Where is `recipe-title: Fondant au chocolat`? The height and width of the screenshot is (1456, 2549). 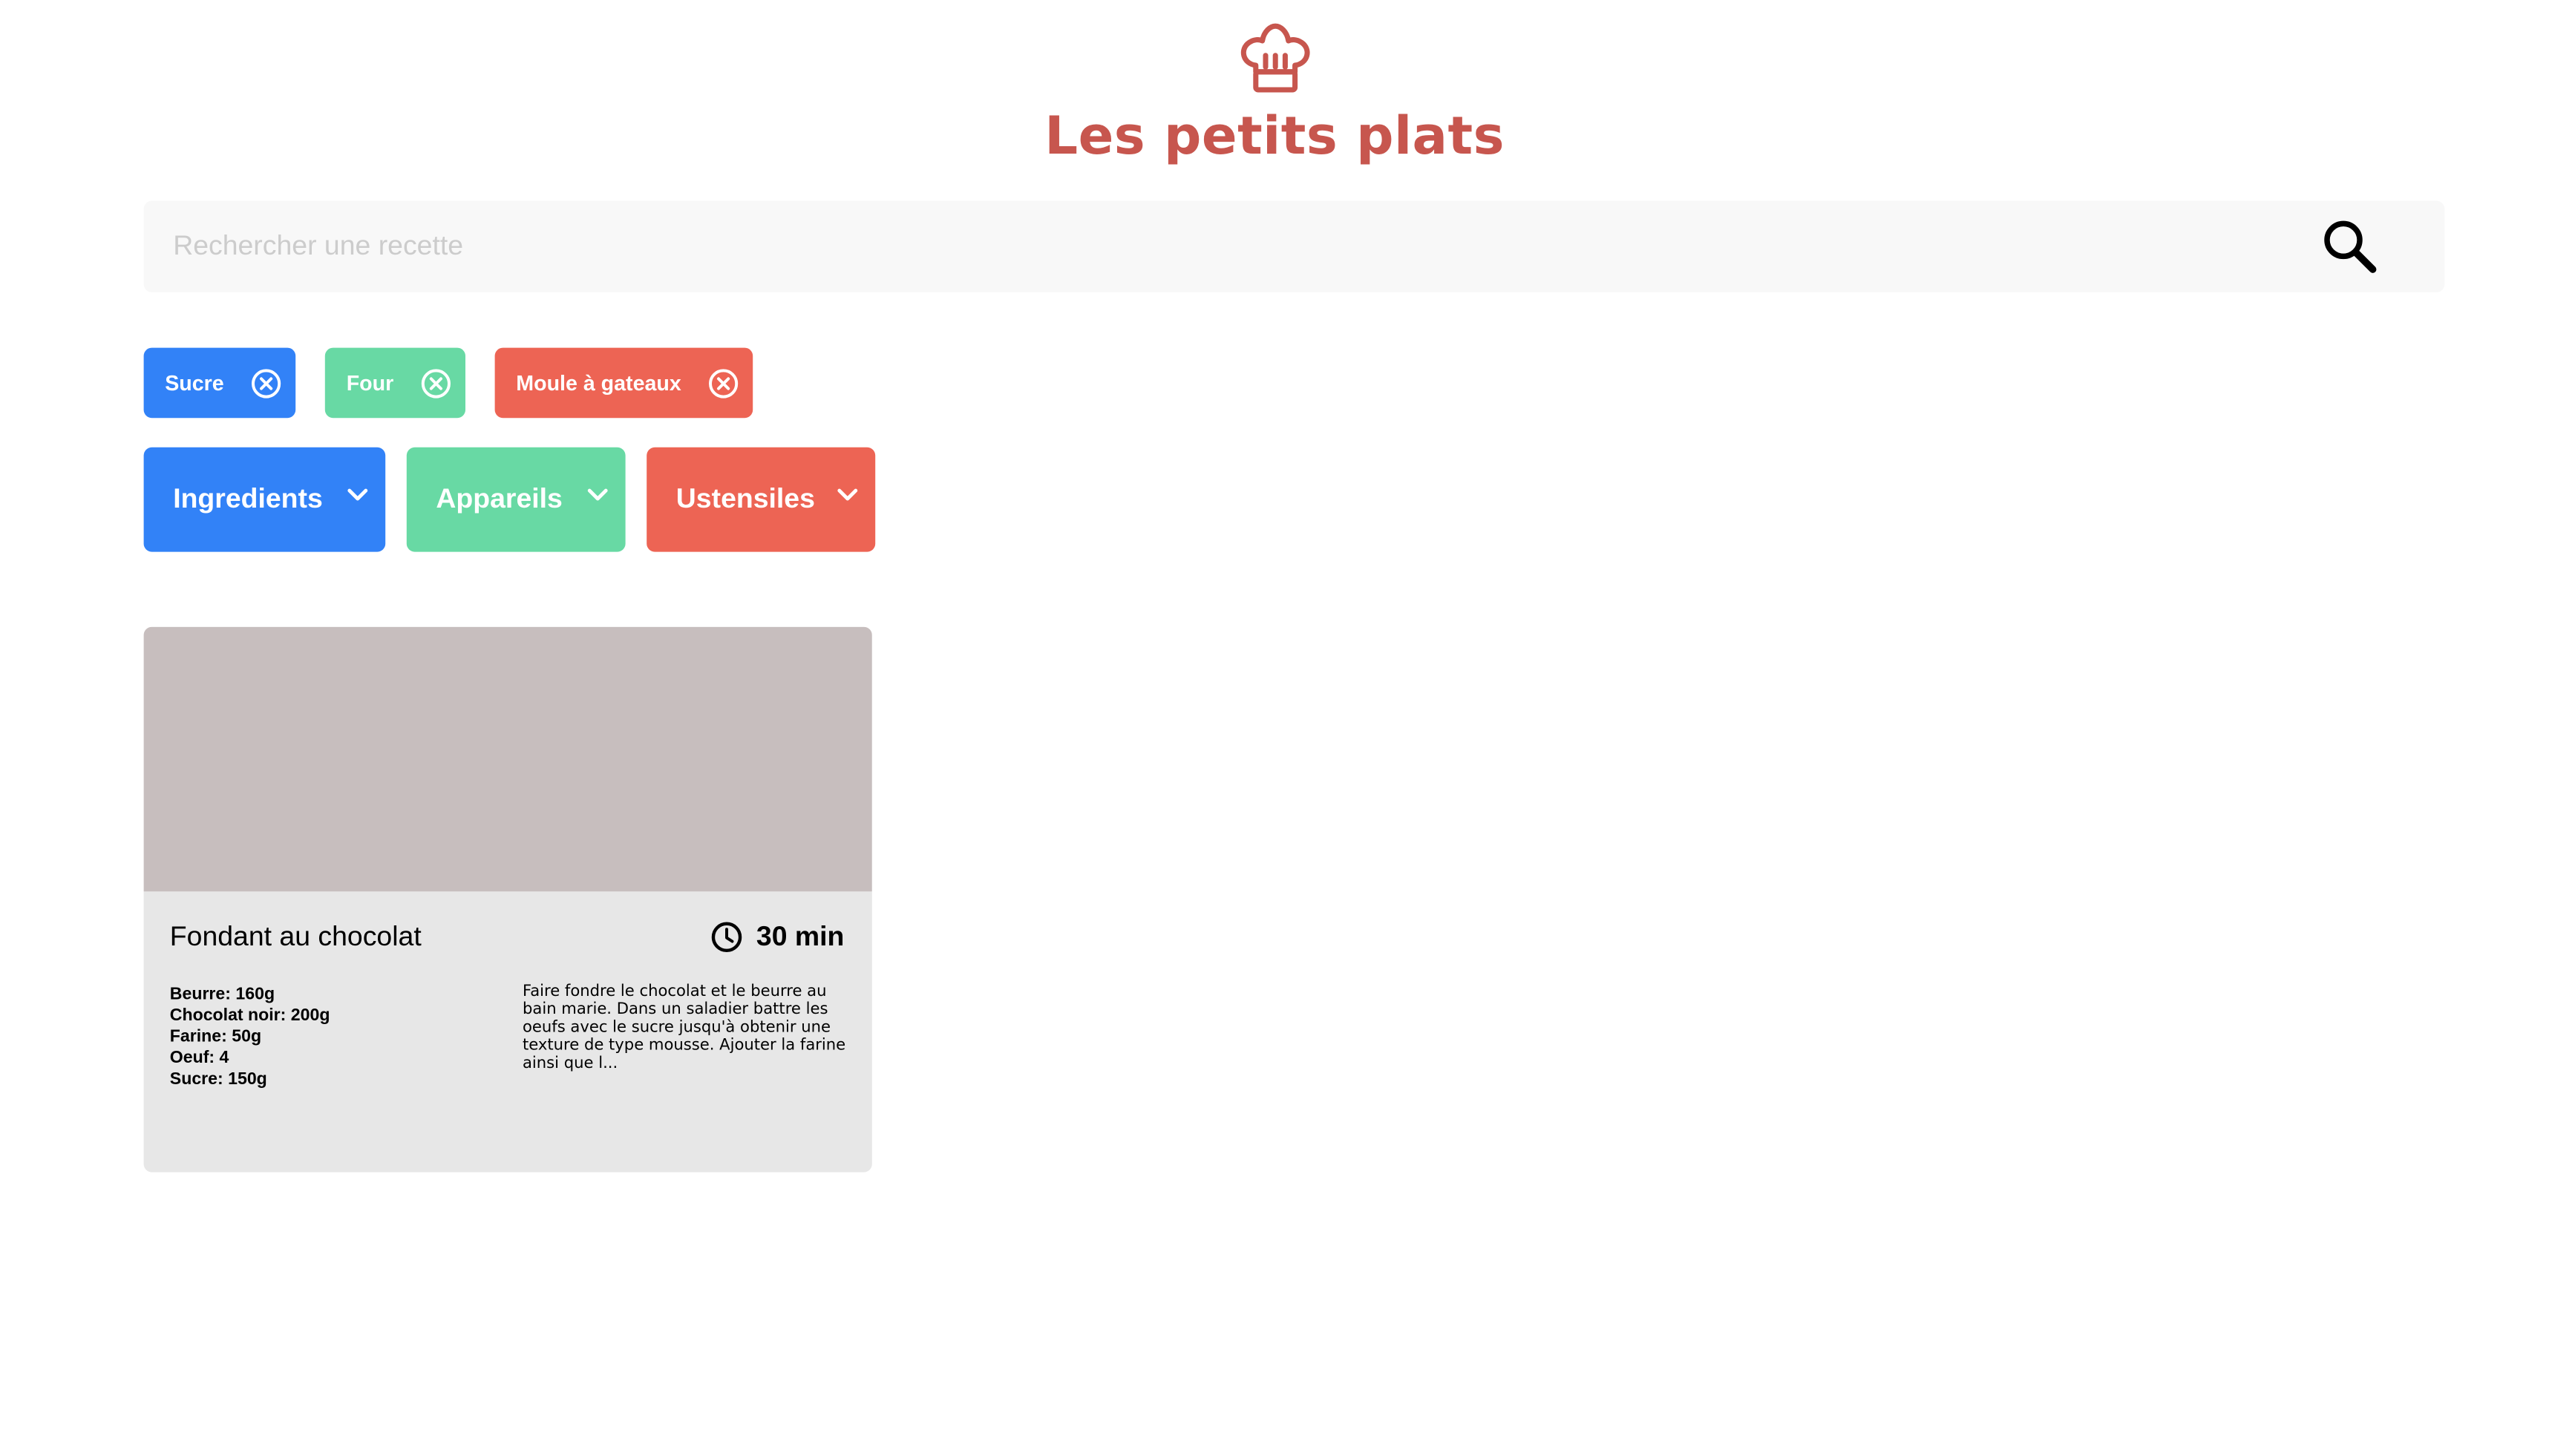 recipe-title: Fondant au chocolat is located at coordinates (295, 936).